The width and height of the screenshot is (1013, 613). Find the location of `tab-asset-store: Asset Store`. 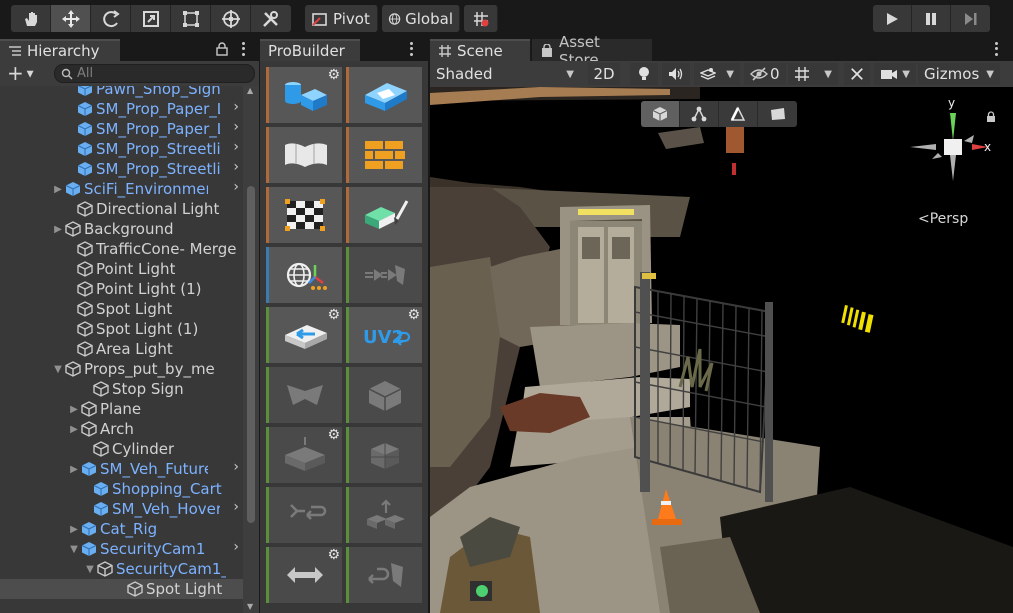

tab-asset-store: Asset Store is located at coordinates (592, 51).